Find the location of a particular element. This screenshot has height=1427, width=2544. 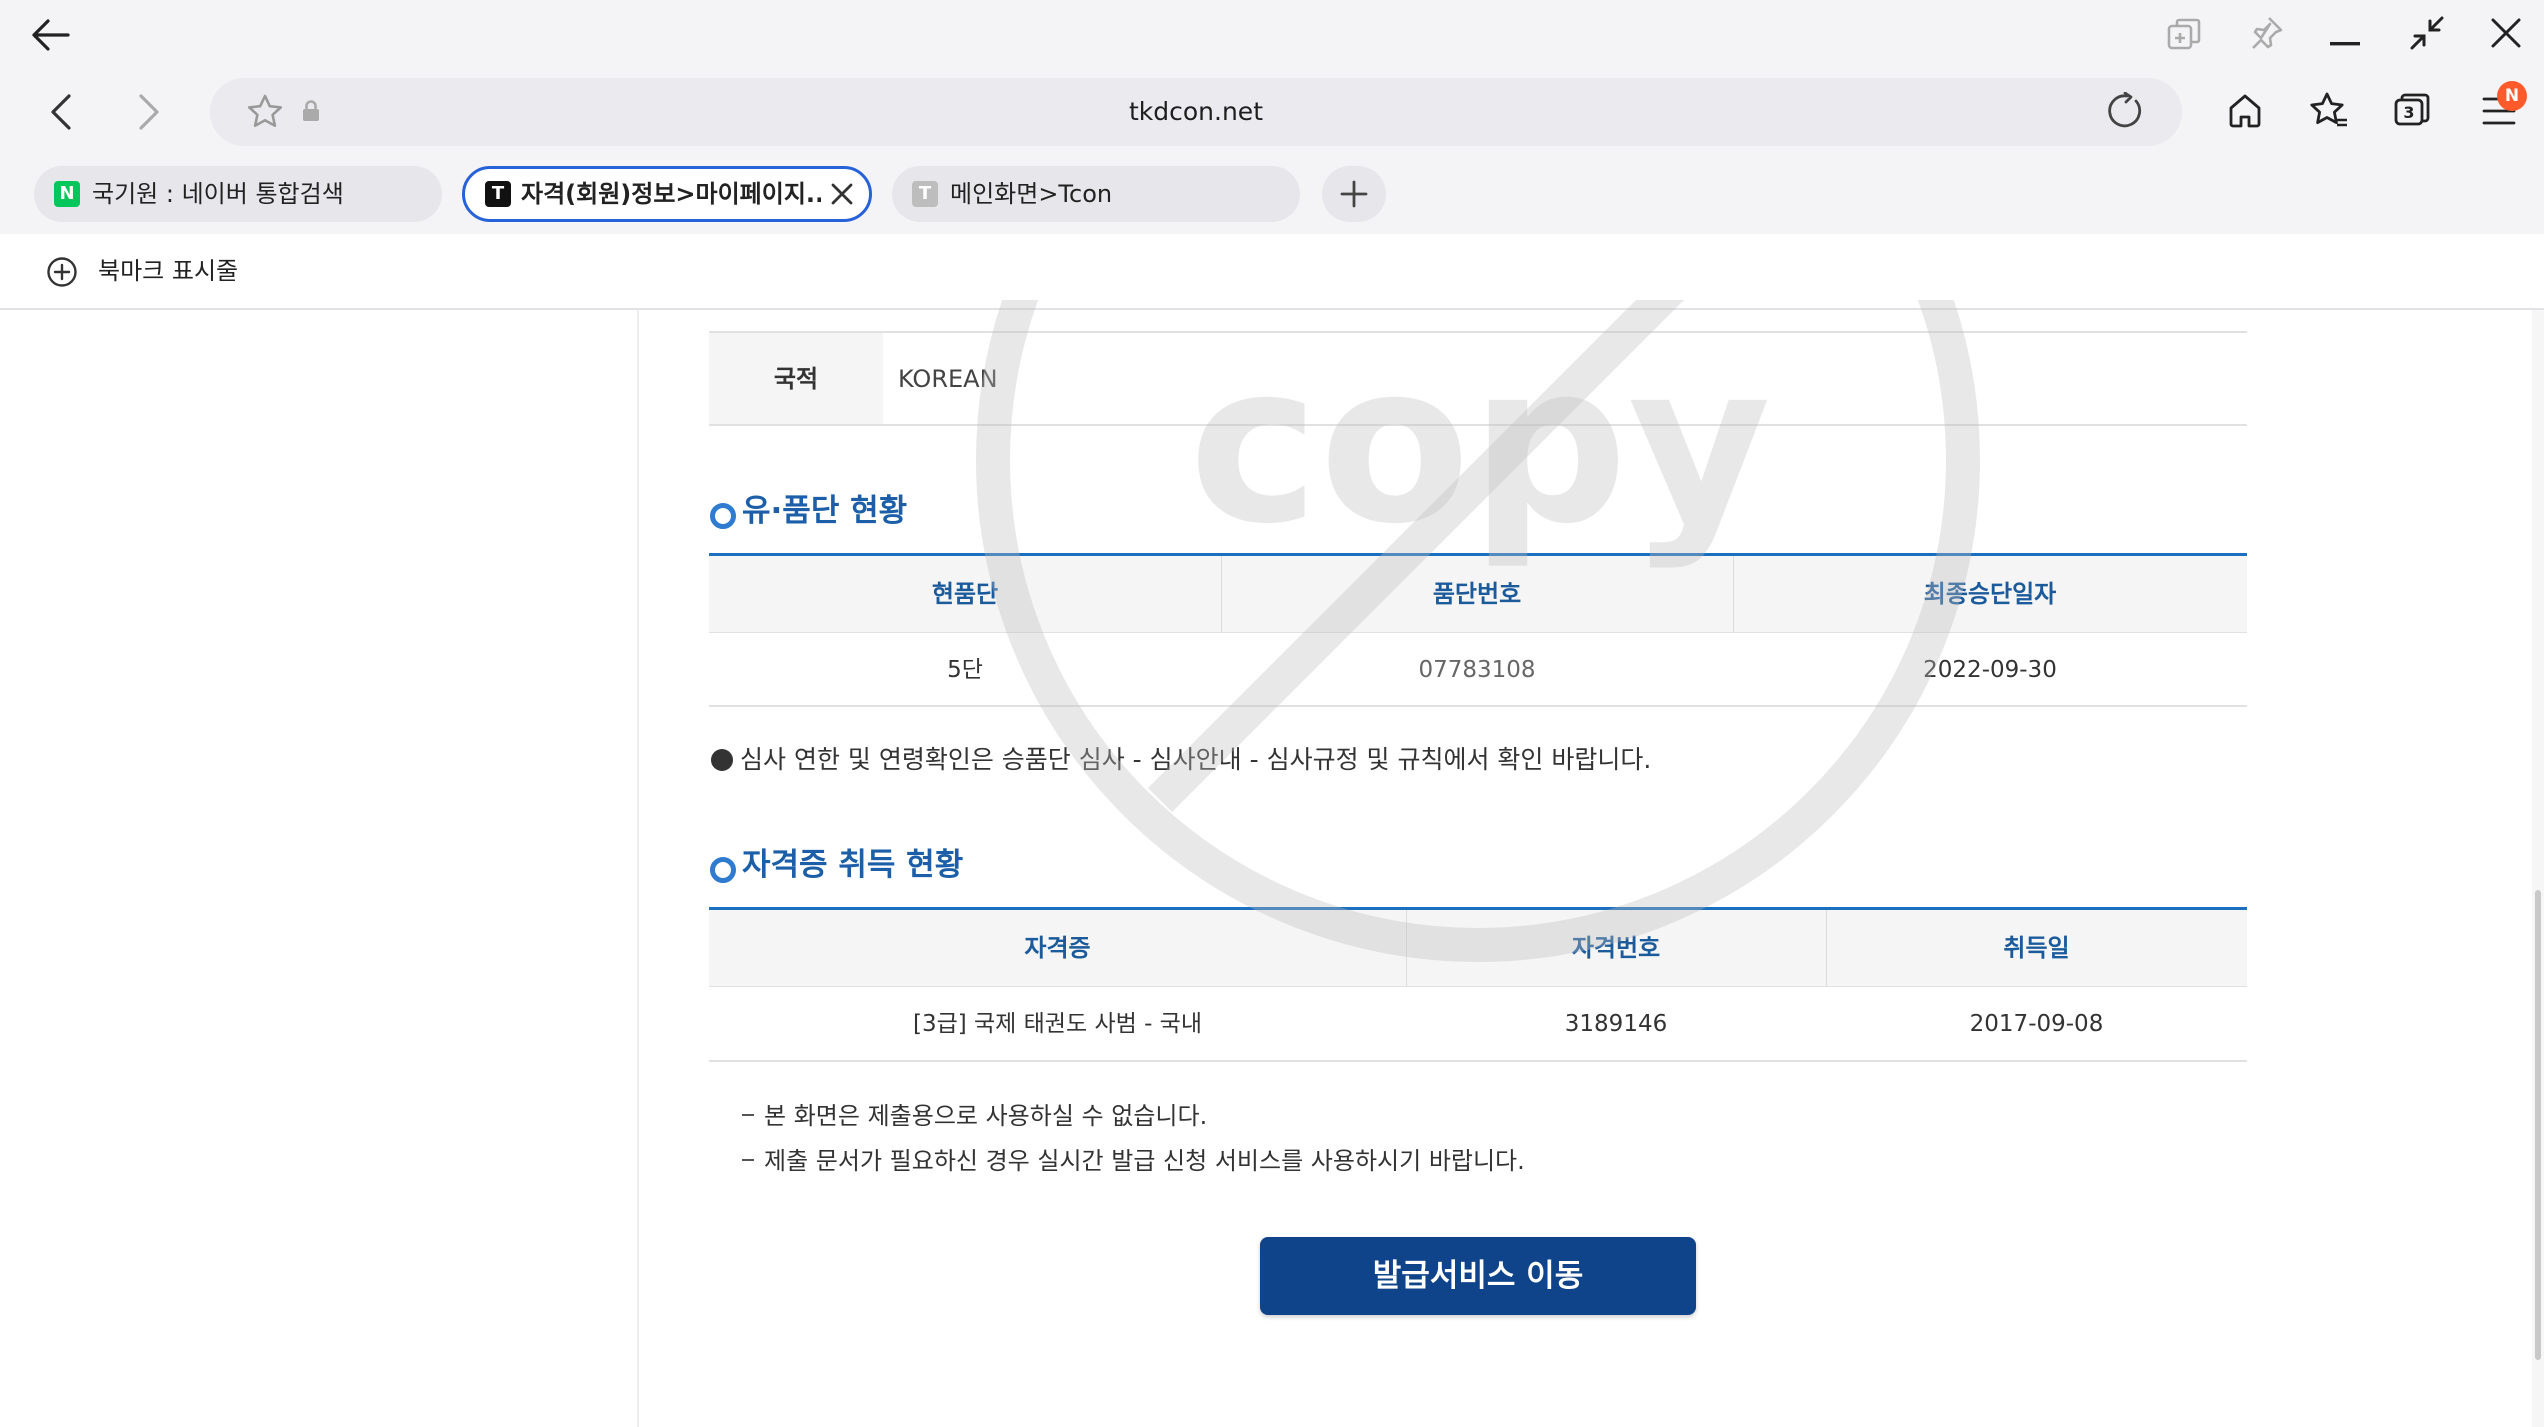

tab-label: 국기원 : 네이버 통합검색 is located at coordinates (218, 194).